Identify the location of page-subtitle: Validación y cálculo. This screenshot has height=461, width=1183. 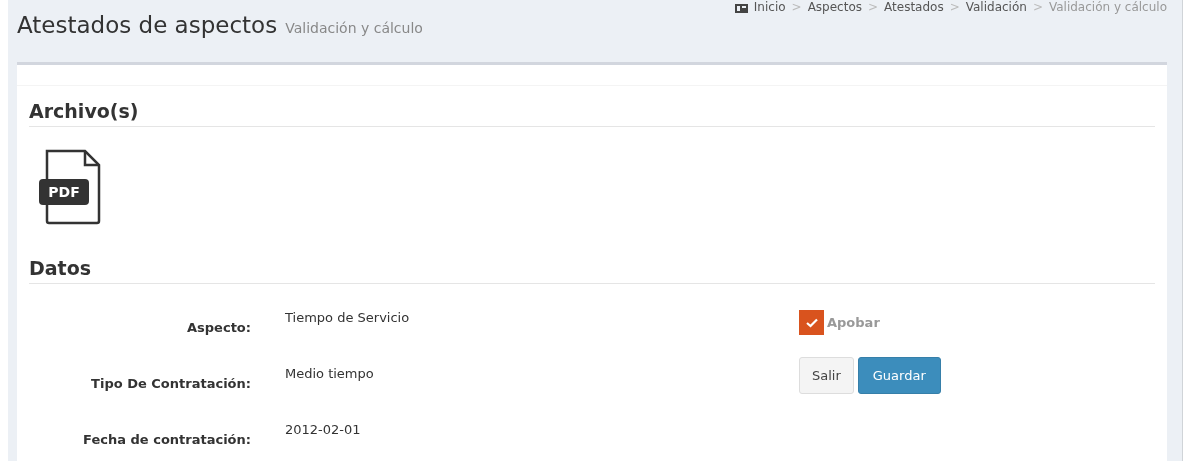
(354, 28).